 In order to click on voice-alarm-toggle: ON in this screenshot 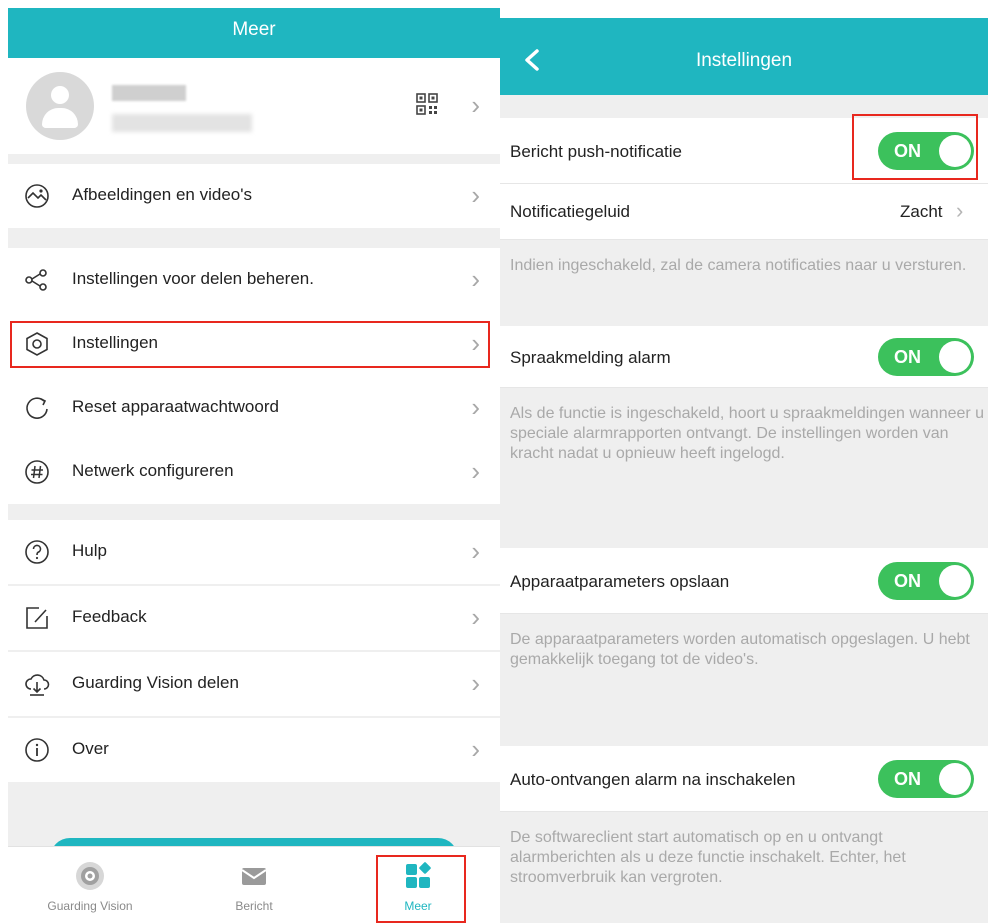, I will do `click(926, 357)`.